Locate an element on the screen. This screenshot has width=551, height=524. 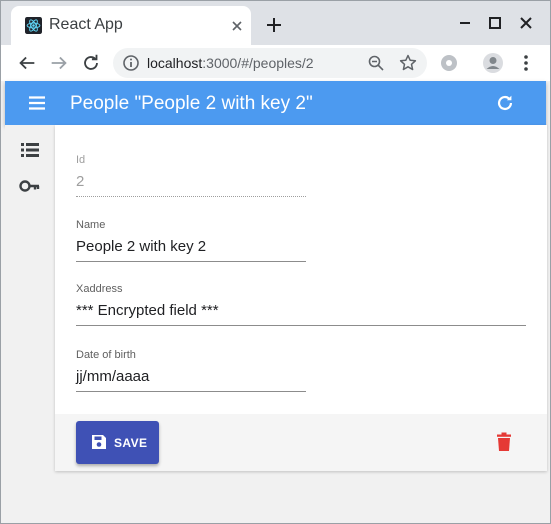
save-icon is located at coordinates (99, 442).